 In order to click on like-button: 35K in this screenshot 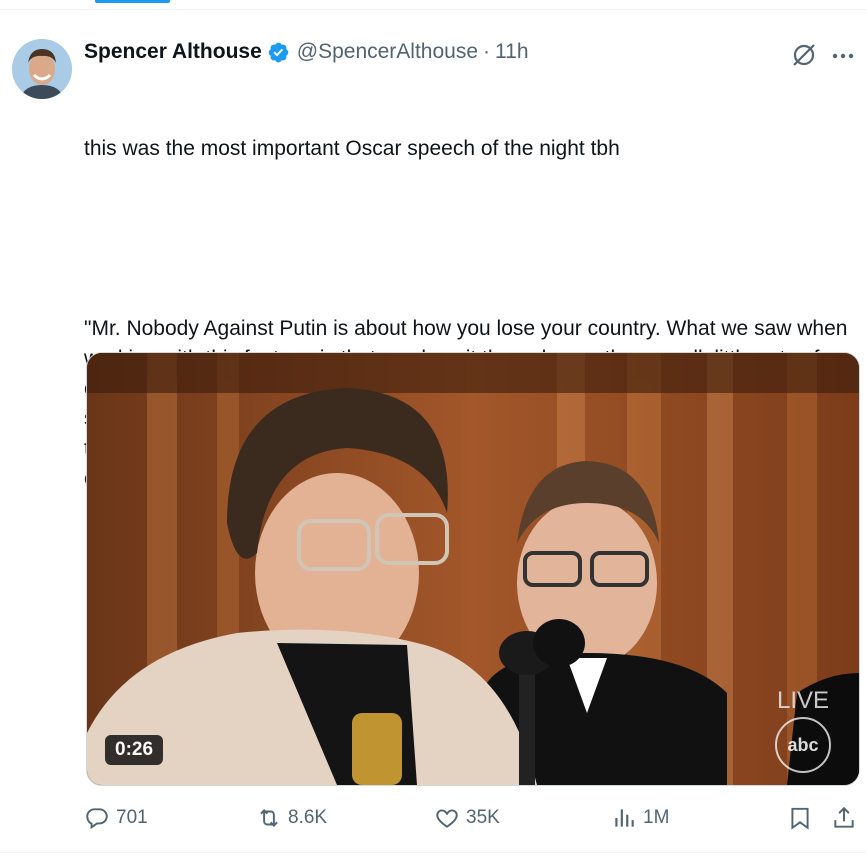, I will do `click(467, 818)`.